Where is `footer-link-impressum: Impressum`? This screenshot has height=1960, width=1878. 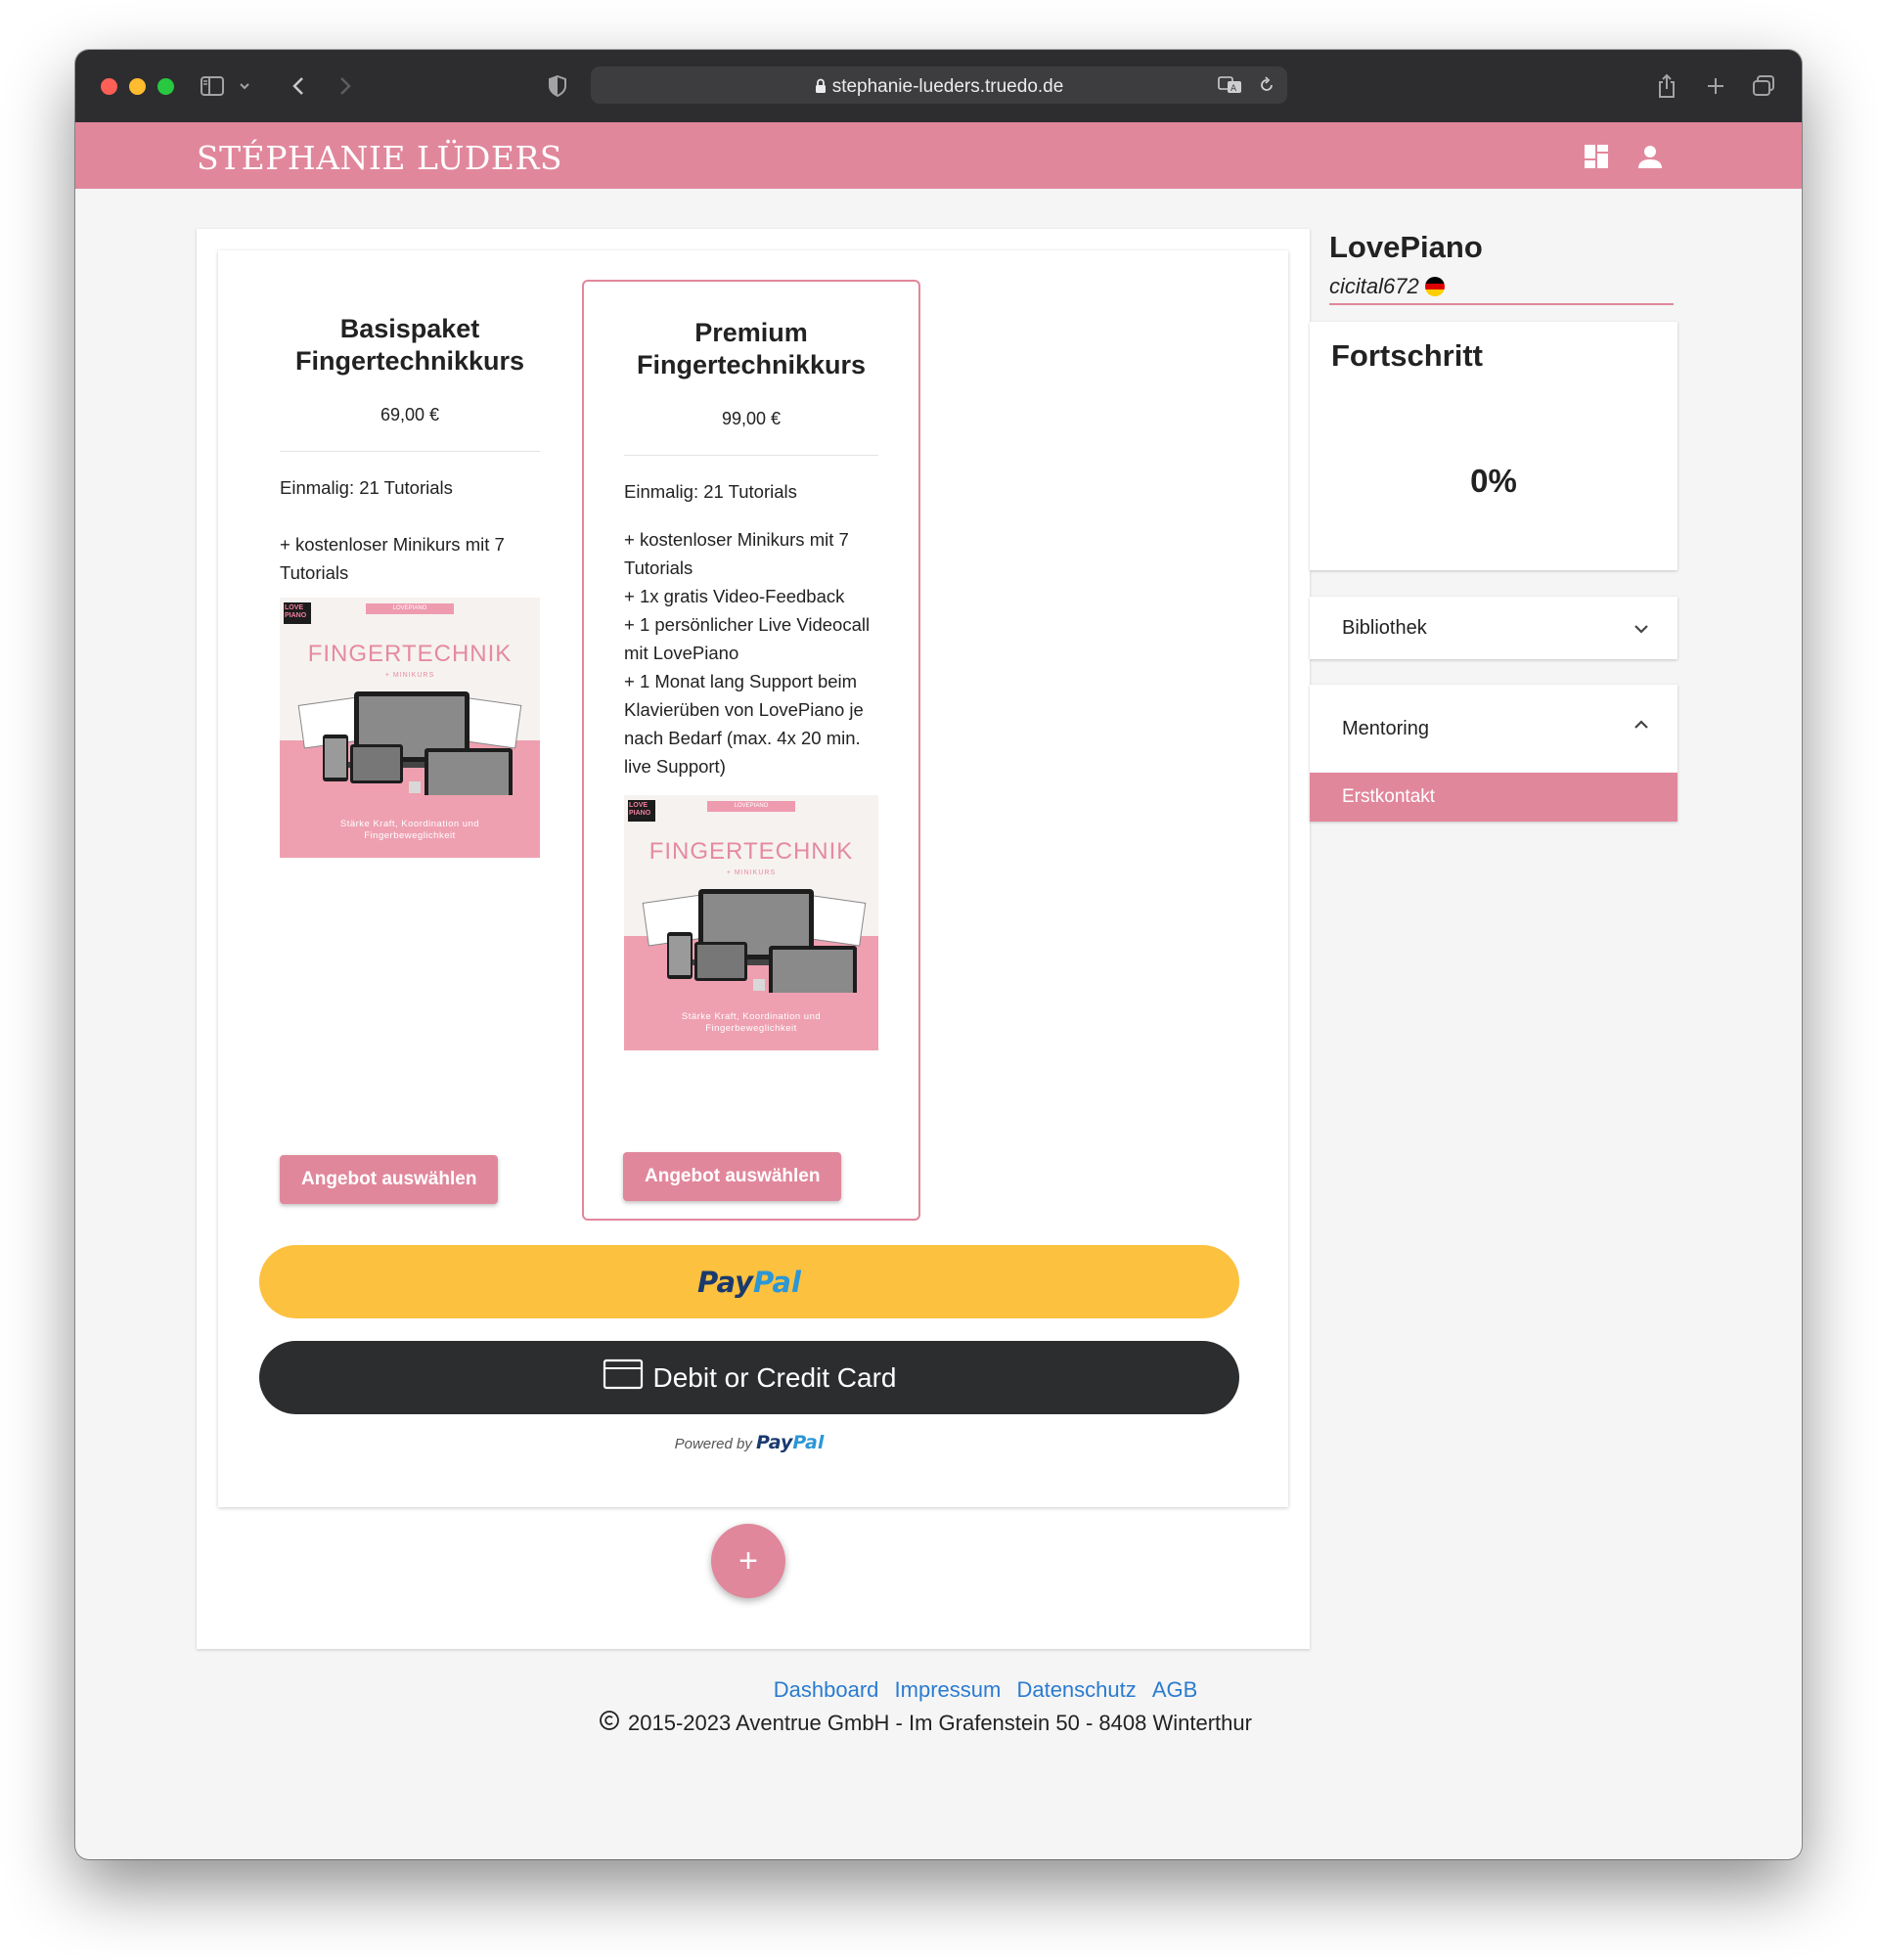 footer-link-impressum: Impressum is located at coordinates (948, 1689).